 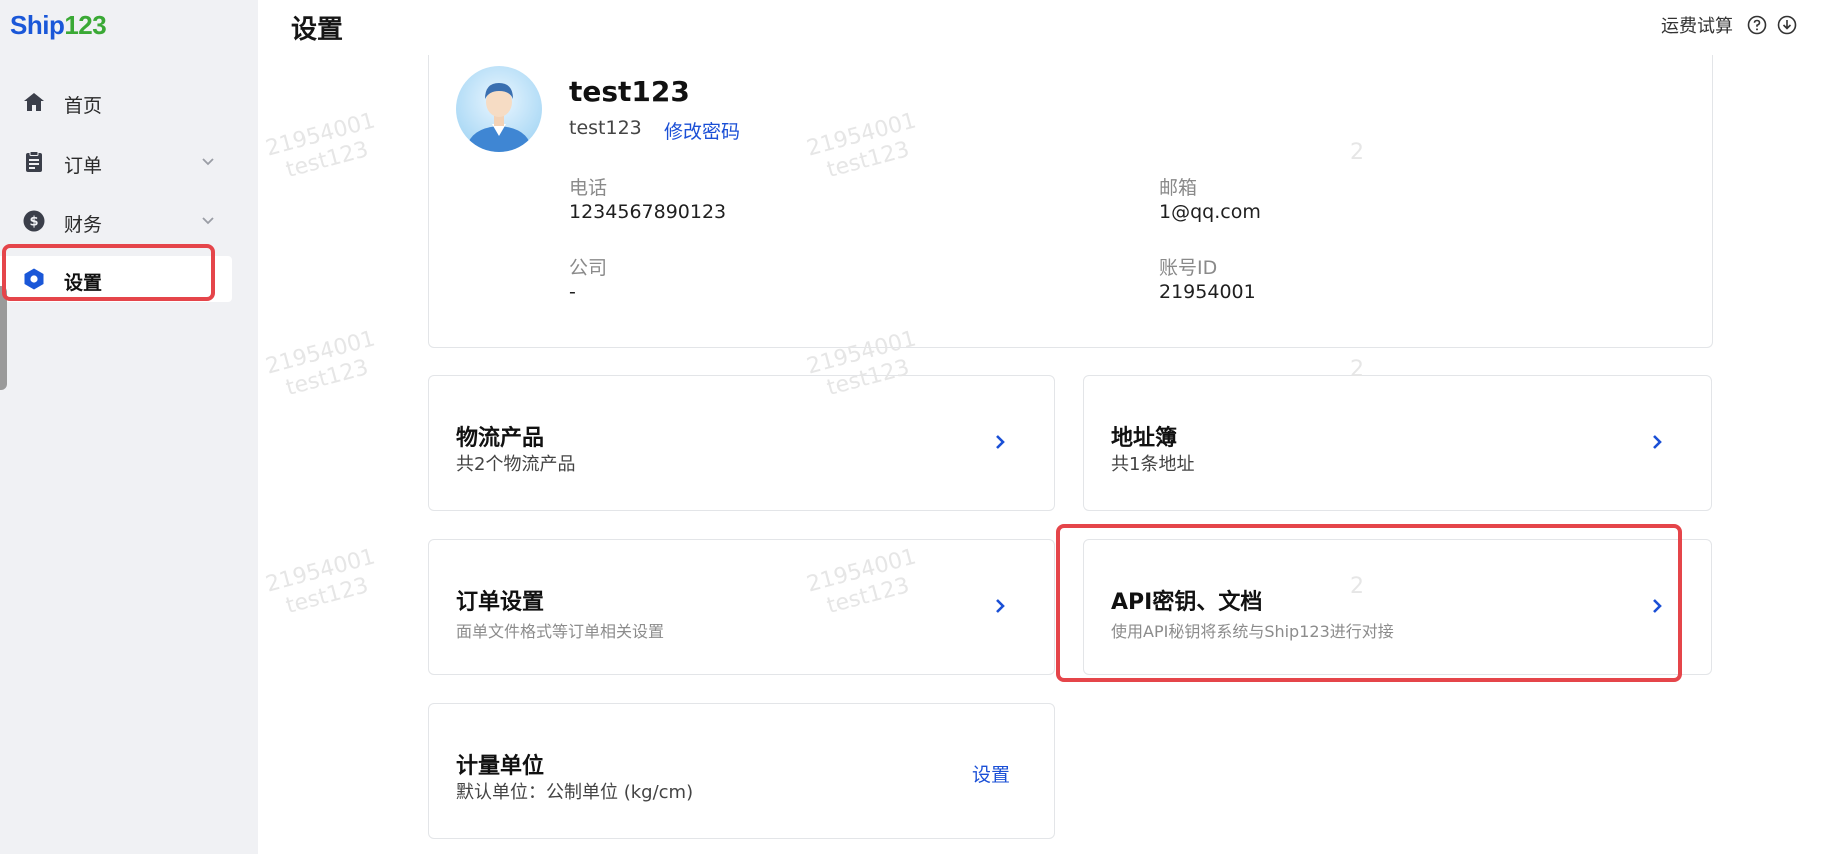 What do you see at coordinates (1153, 464) in the screenshot?
I see `card-description: 共1条地址` at bounding box center [1153, 464].